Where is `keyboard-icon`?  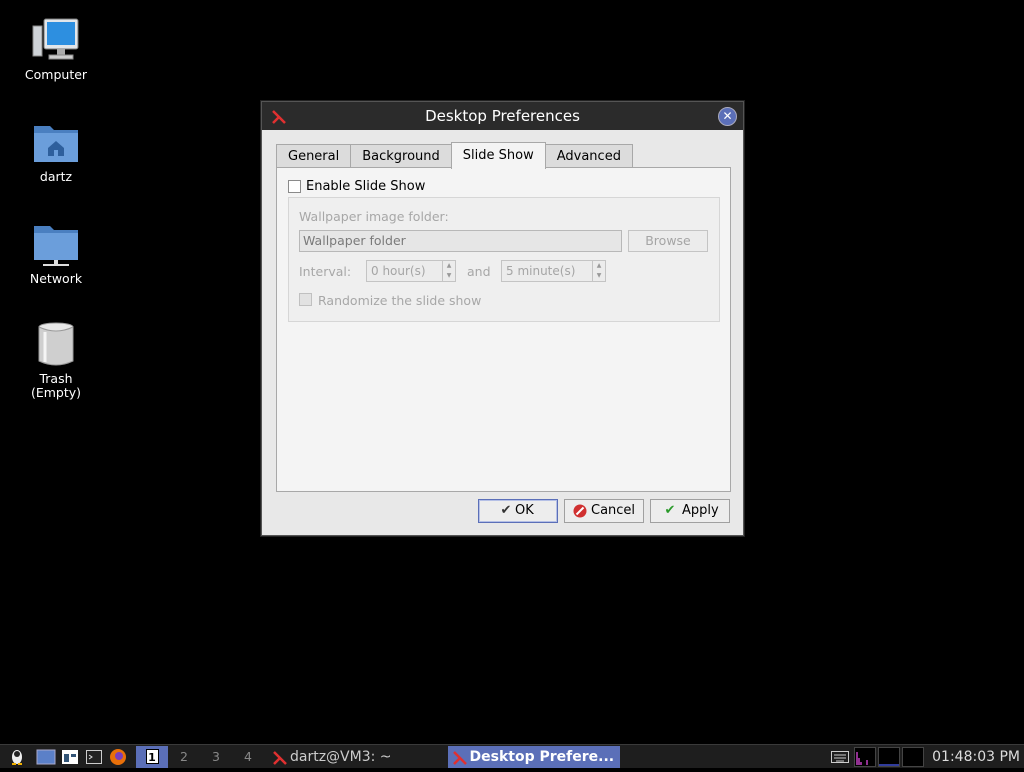
keyboard-icon is located at coordinates (840, 757).